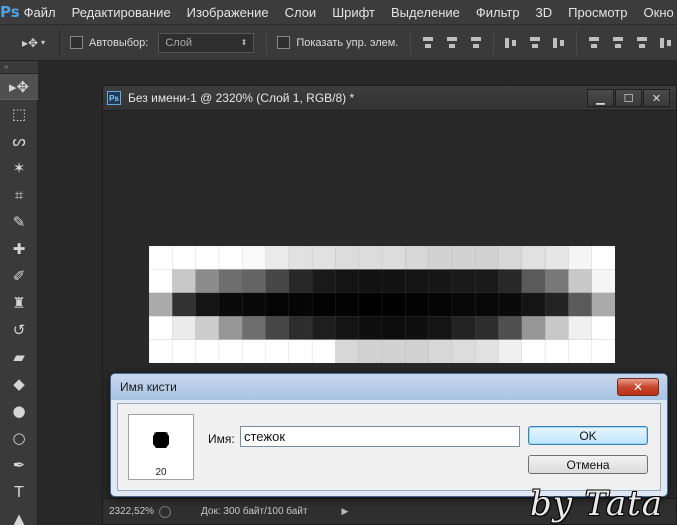  Describe the element at coordinates (19, 491) in the screenshot. I see `type-tool-icon: T` at that location.